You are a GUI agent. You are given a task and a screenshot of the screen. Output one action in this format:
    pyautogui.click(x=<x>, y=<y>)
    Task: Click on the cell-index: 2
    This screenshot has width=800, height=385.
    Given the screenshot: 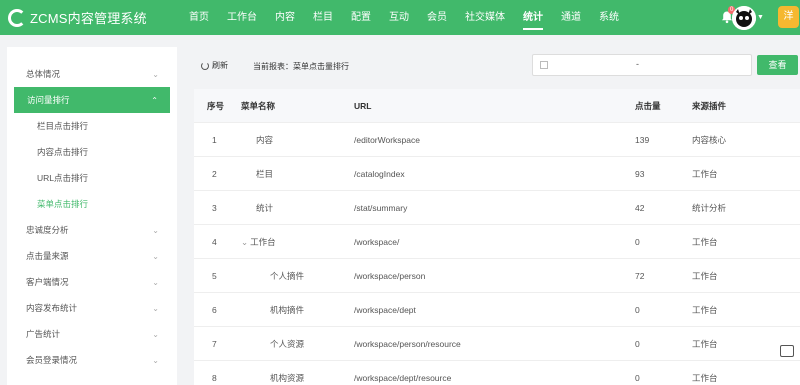 What is the action you would take?
    pyautogui.click(x=214, y=173)
    